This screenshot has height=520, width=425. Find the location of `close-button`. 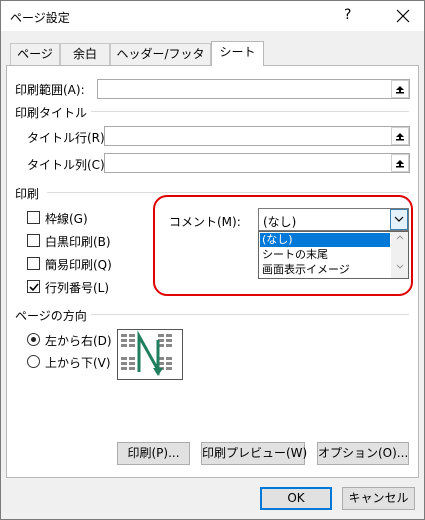

close-button is located at coordinates (403, 16).